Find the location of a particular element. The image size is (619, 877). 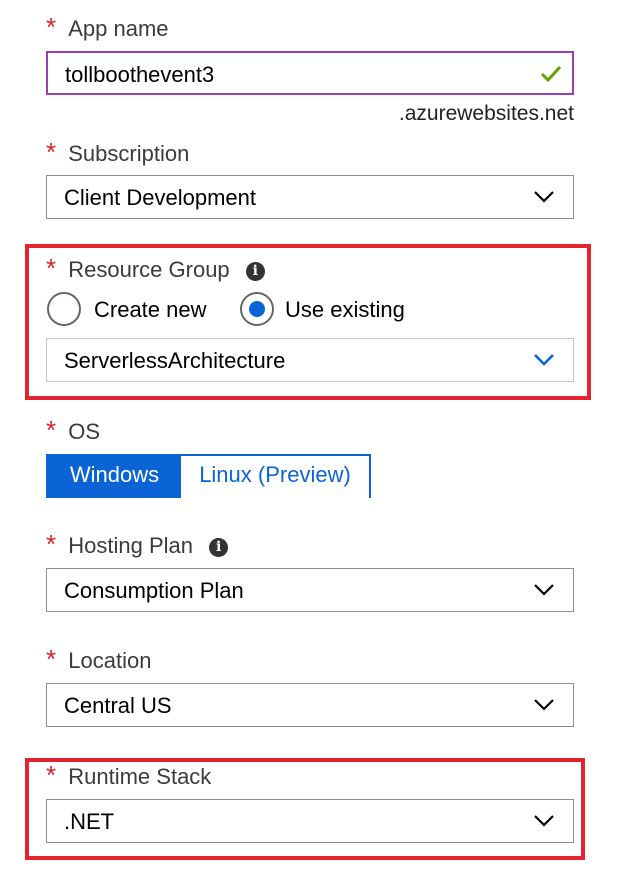

subscription-label-row: * Subscription is located at coordinates (117, 153).